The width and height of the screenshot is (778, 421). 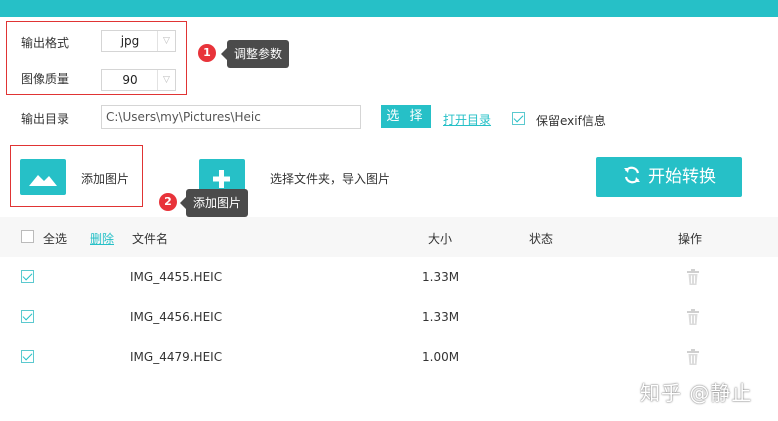 I want to click on table-header, so click(x=389, y=237).